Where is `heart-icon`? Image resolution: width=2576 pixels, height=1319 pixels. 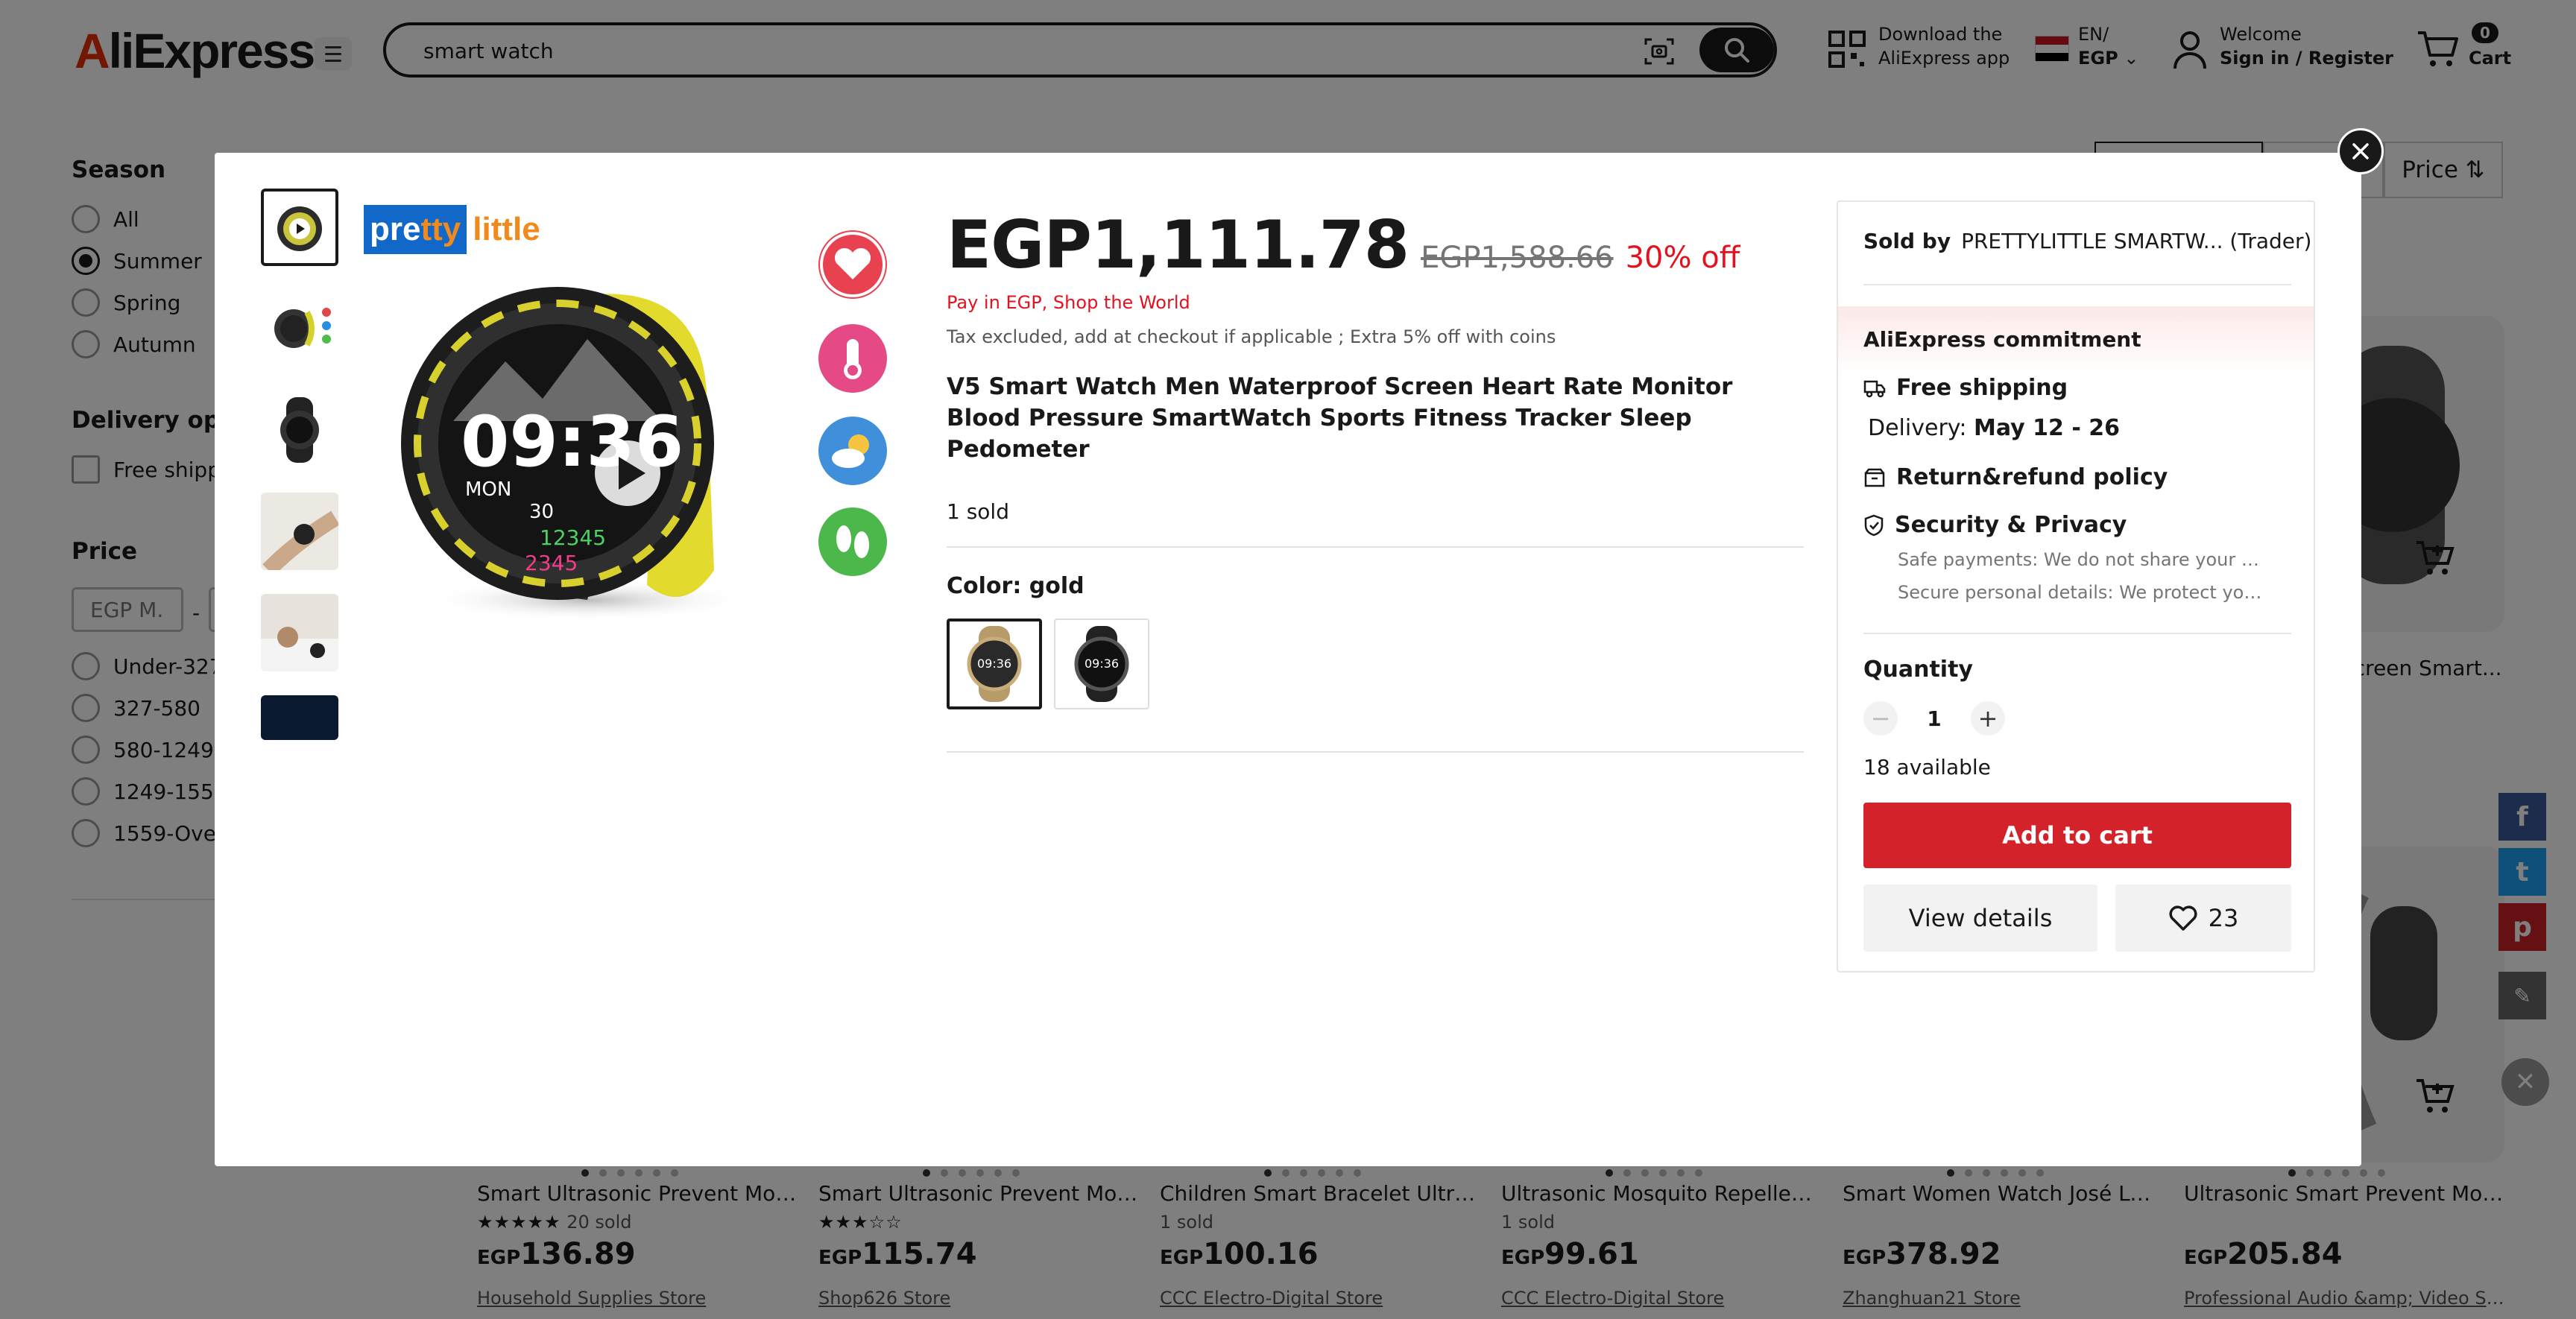
heart-icon is located at coordinates (2183, 918).